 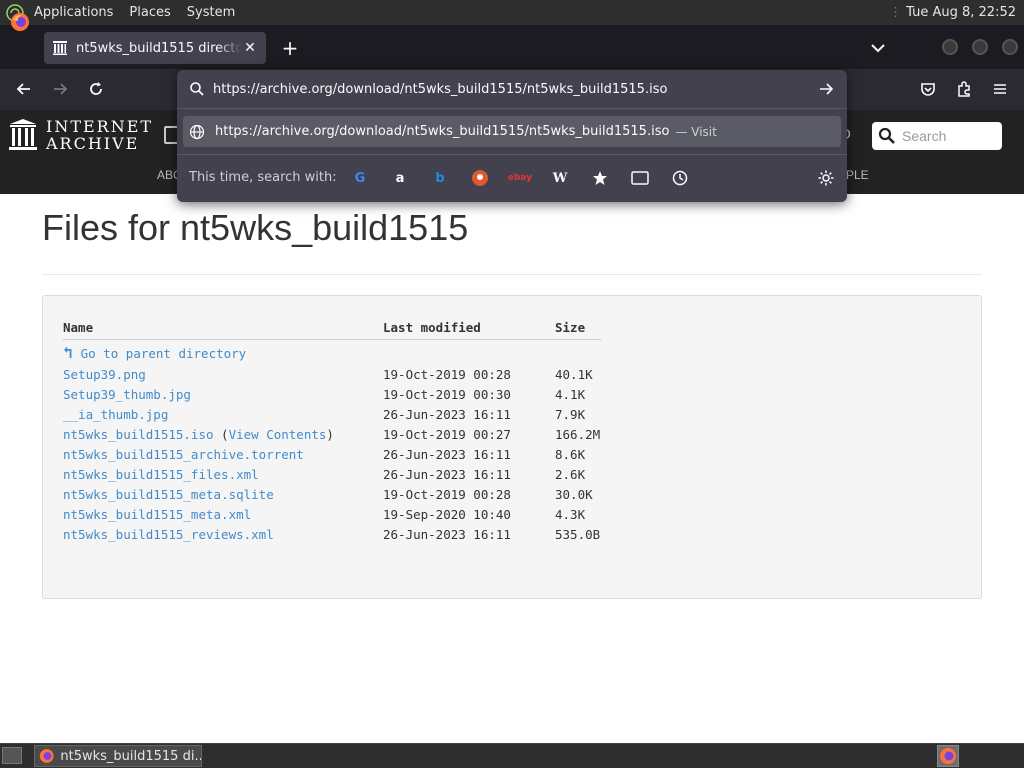 I want to click on ebay-icon: ebay, so click(x=520, y=178).